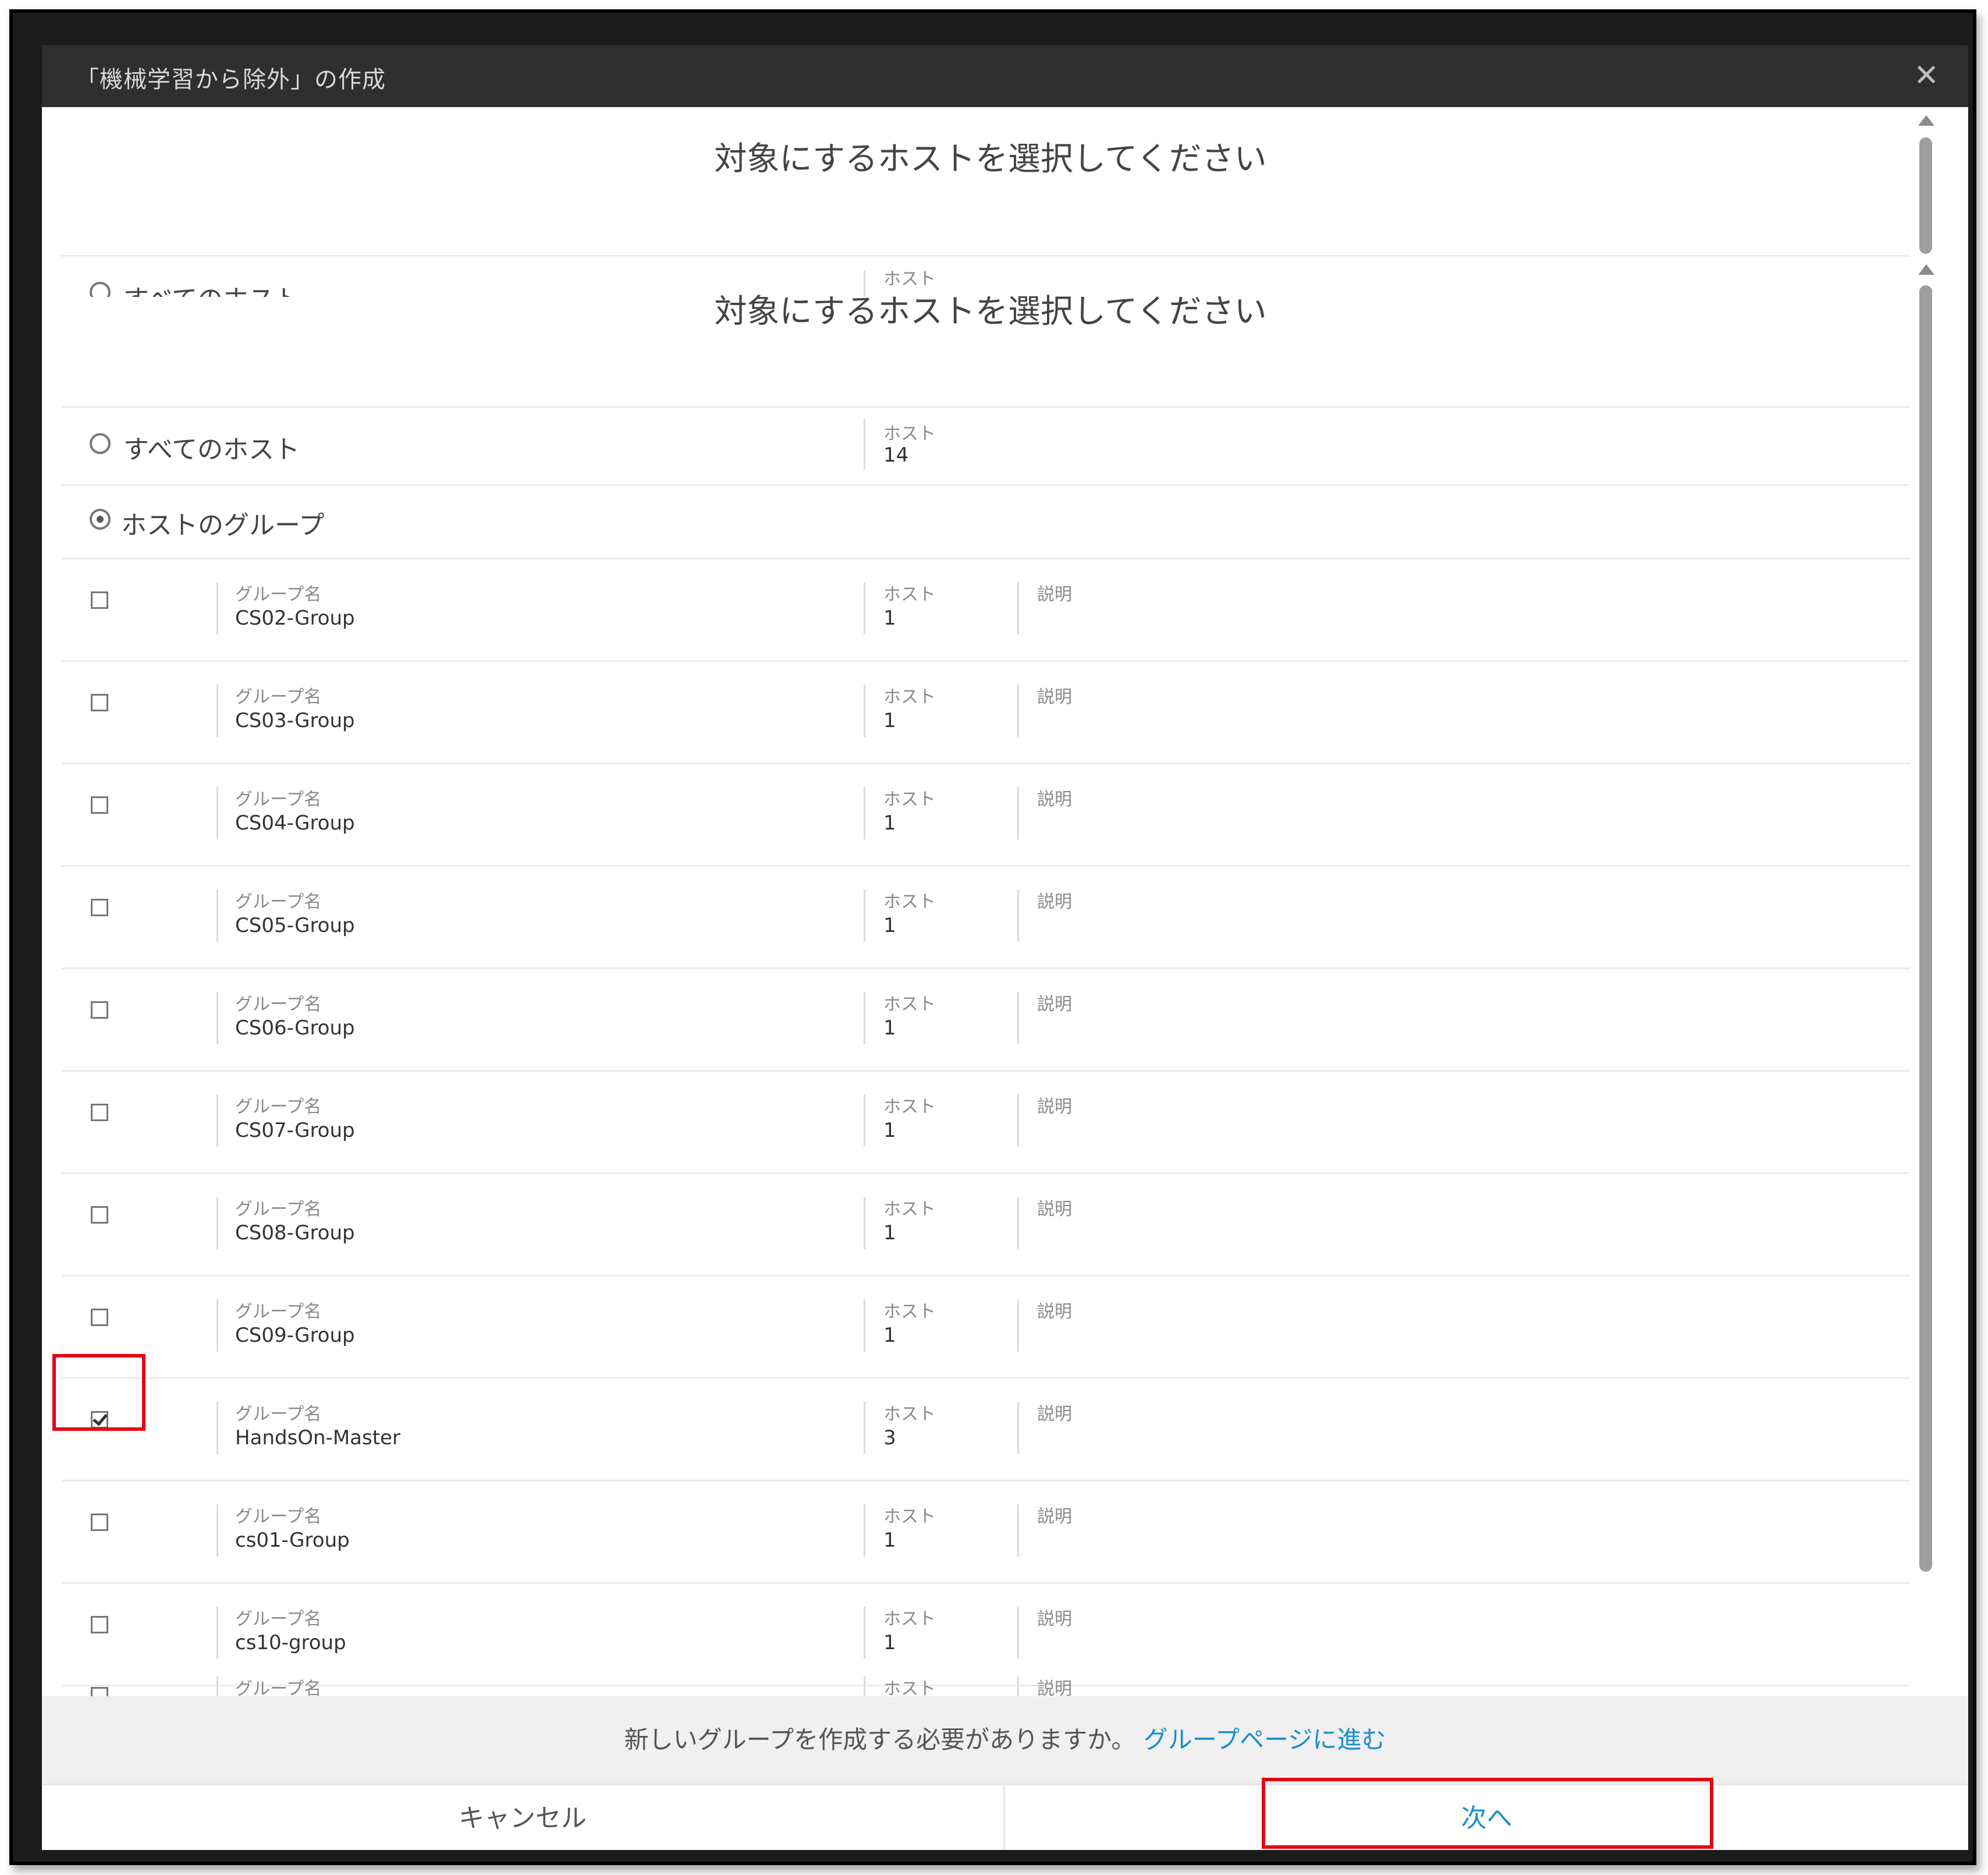 Image resolution: width=1988 pixels, height=1875 pixels. I want to click on group-row: グループ名 cs01-Group ホスト 1 説明, so click(990, 1532).